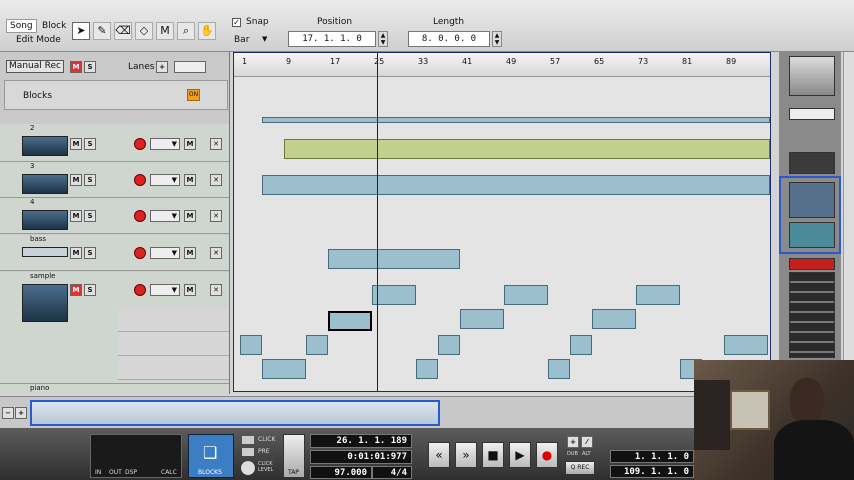 This screenshot has width=854, height=480. I want to click on blocks-button: ❑ BLOCKS, so click(211, 456).